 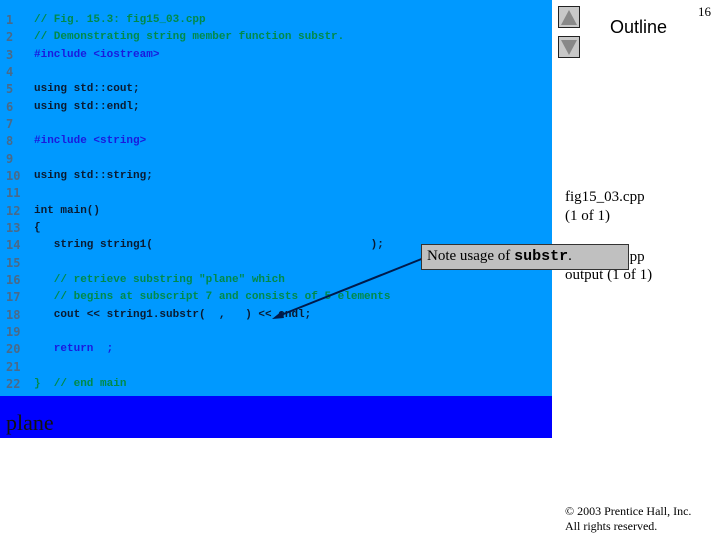 What do you see at coordinates (541, 256) in the screenshot?
I see `note-code: substr` at bounding box center [541, 256].